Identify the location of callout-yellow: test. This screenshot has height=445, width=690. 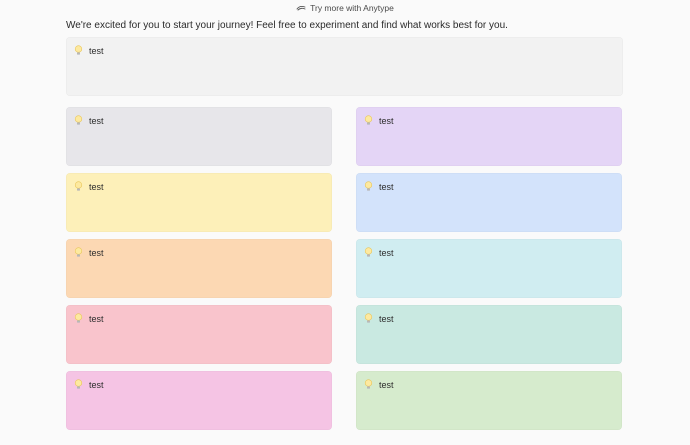
(199, 202).